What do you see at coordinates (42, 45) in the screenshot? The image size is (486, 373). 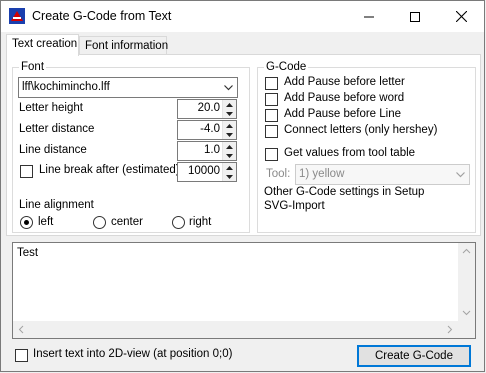 I see `tab-text-creation: Text creation` at bounding box center [42, 45].